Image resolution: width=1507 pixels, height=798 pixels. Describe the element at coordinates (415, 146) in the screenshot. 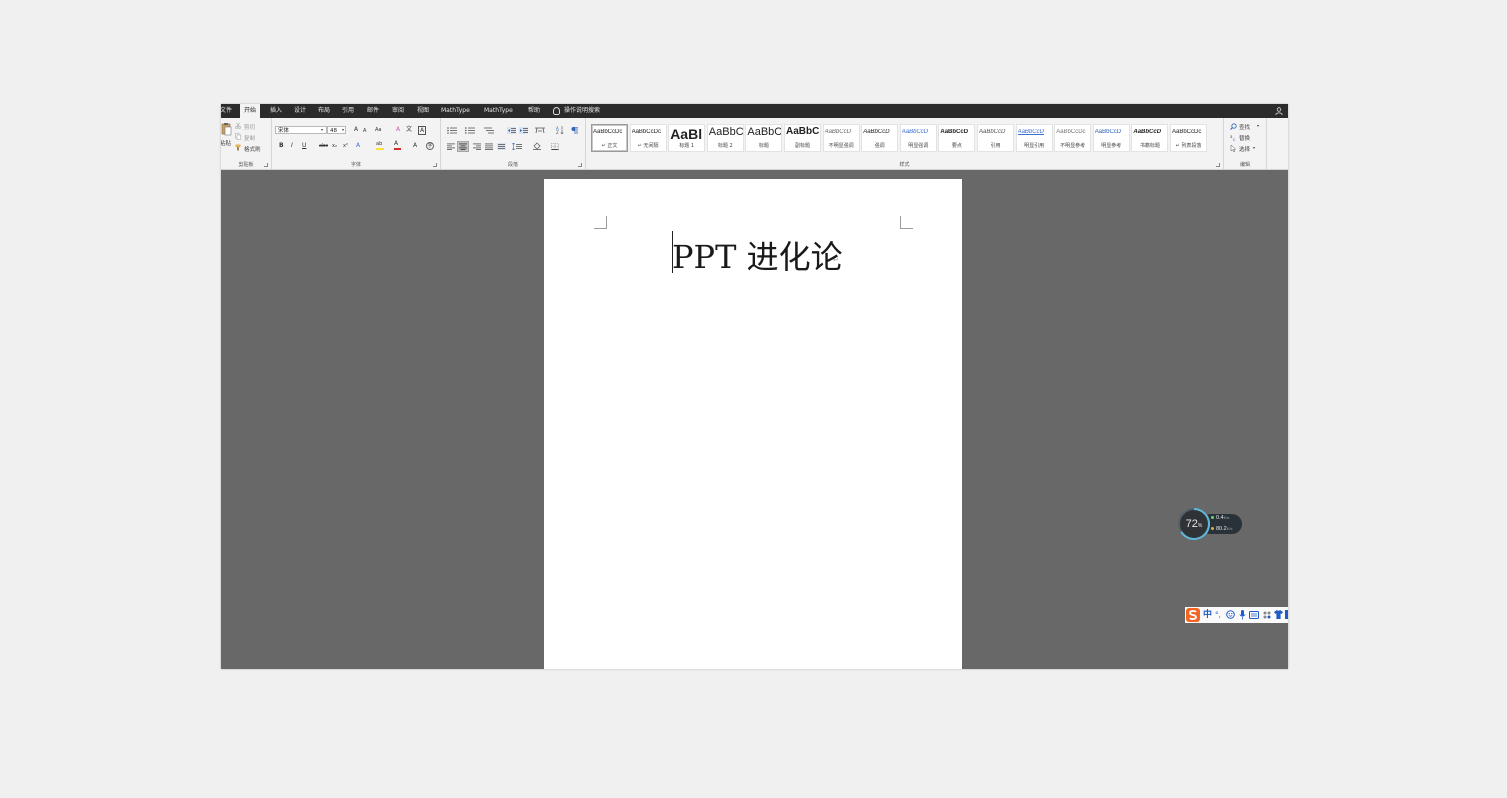

I see `char-shading-button: A` at that location.